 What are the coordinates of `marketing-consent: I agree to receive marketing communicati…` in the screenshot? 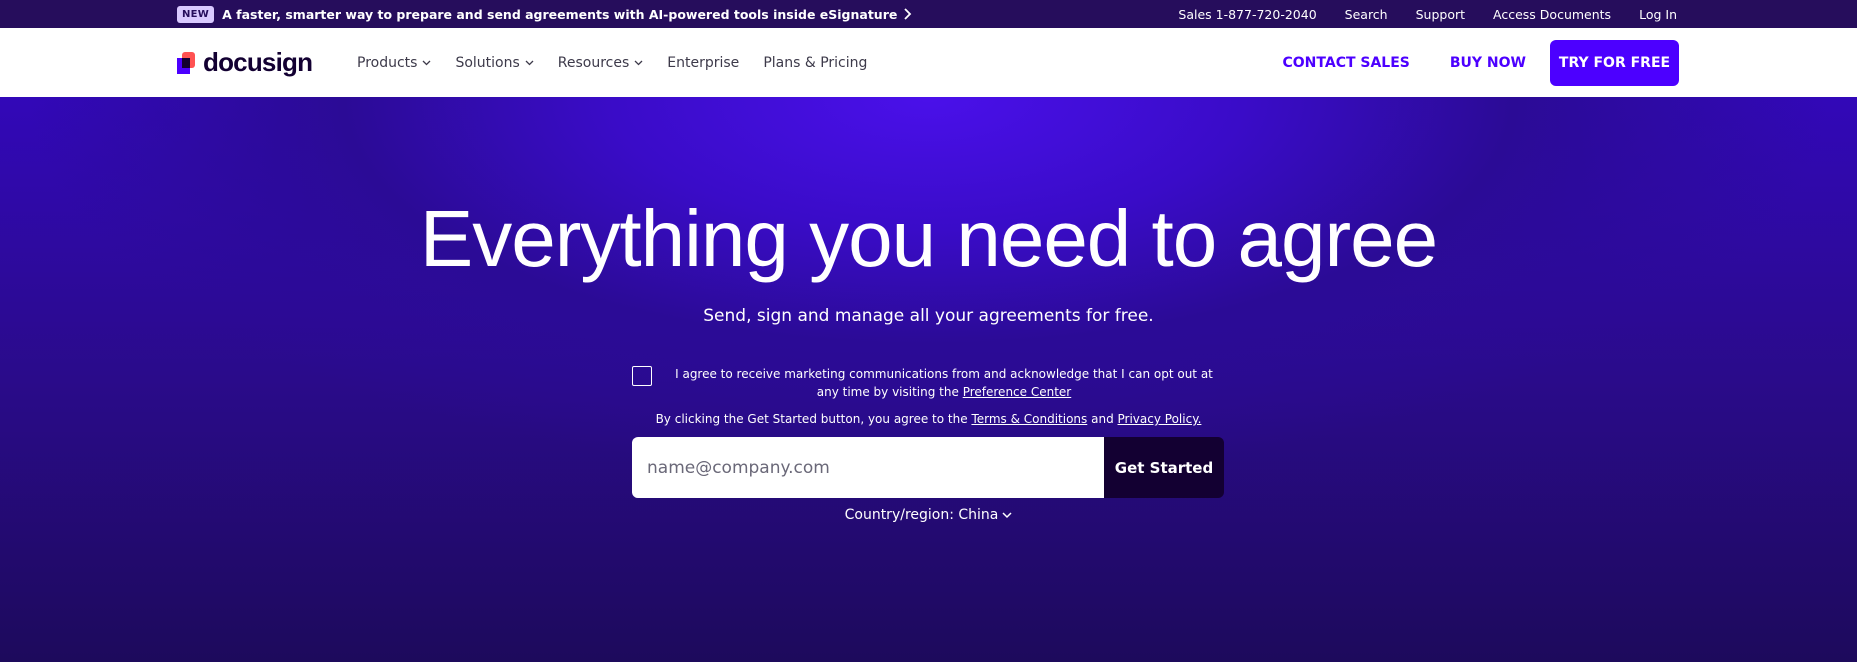 It's located at (932, 383).